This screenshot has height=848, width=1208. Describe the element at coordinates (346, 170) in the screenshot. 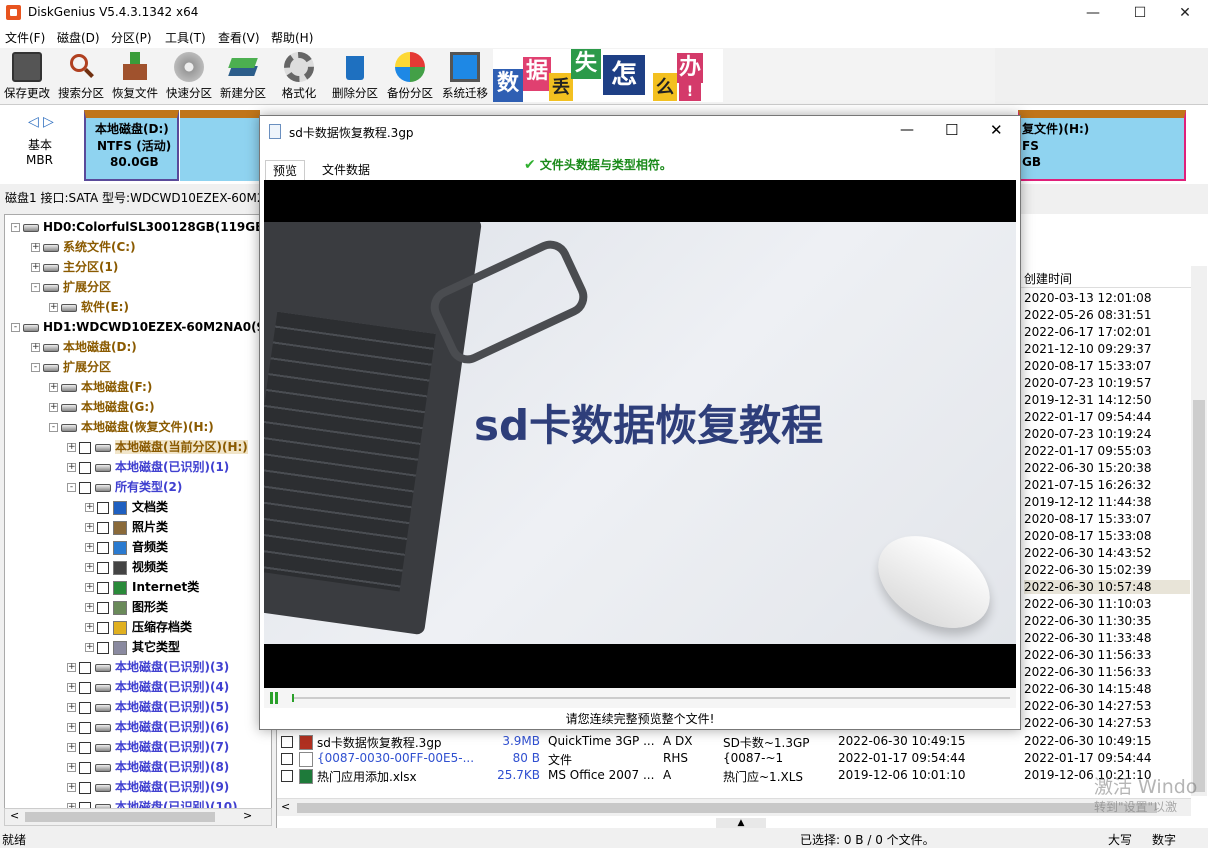

I see `tab-file-data: 文件数据` at that location.